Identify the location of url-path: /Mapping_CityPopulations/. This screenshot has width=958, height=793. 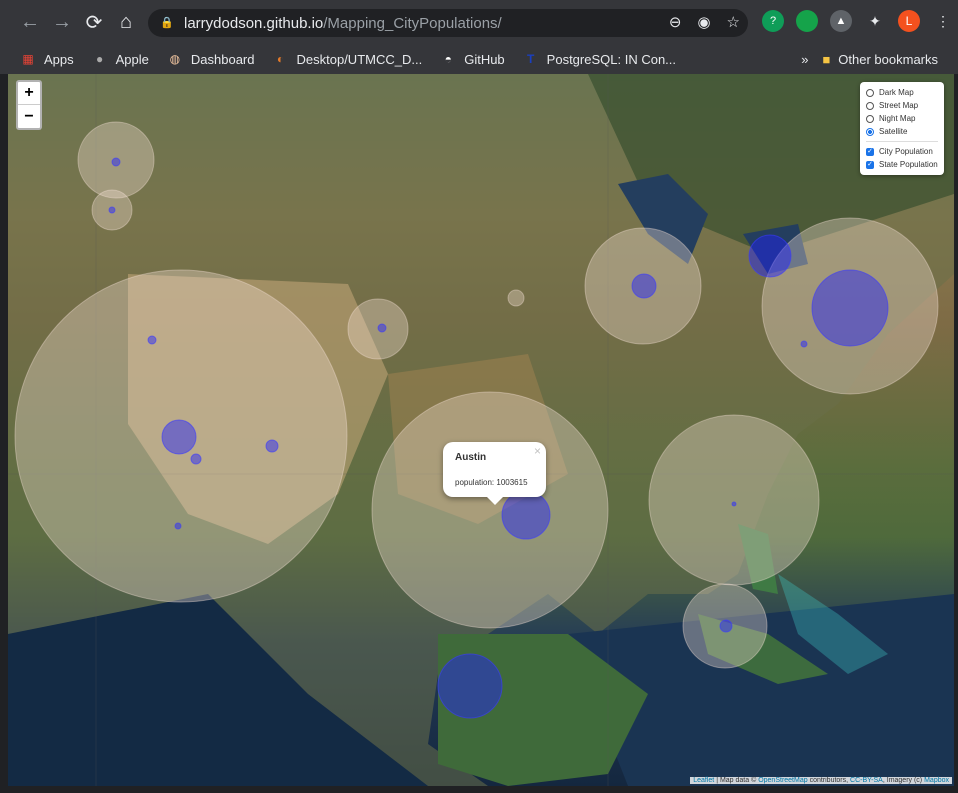
(412, 23).